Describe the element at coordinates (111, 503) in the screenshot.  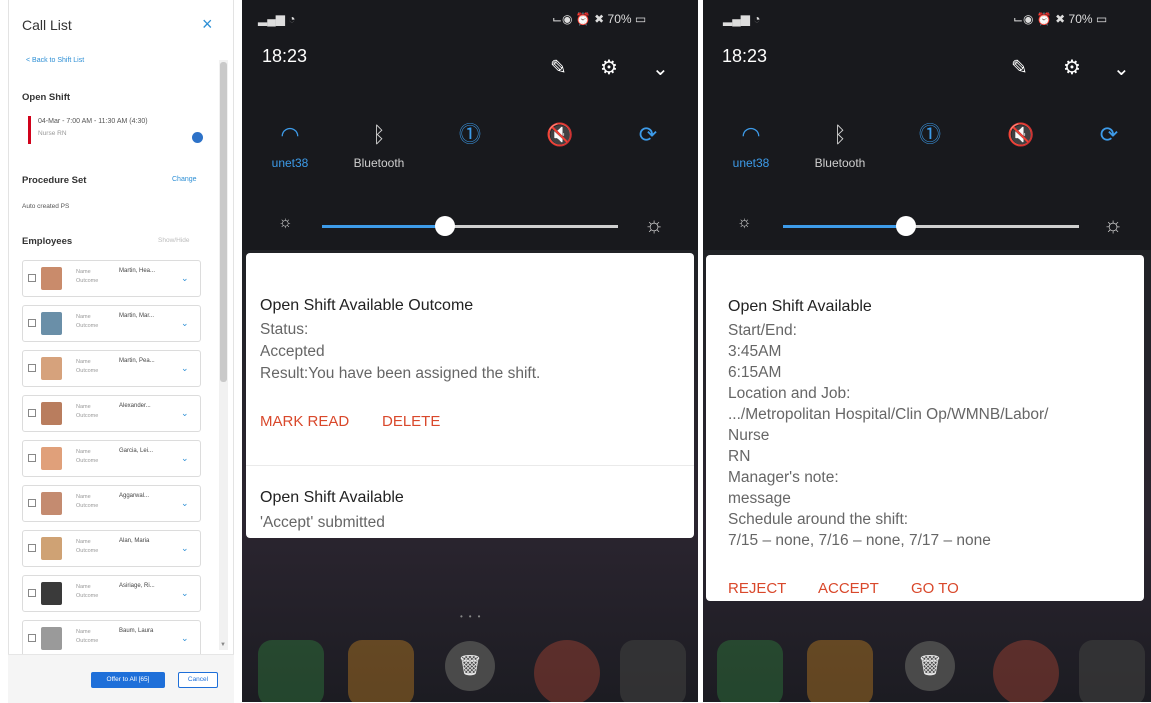
I see `employee-row: Name Outcome Aggarwal... ⌄` at that location.